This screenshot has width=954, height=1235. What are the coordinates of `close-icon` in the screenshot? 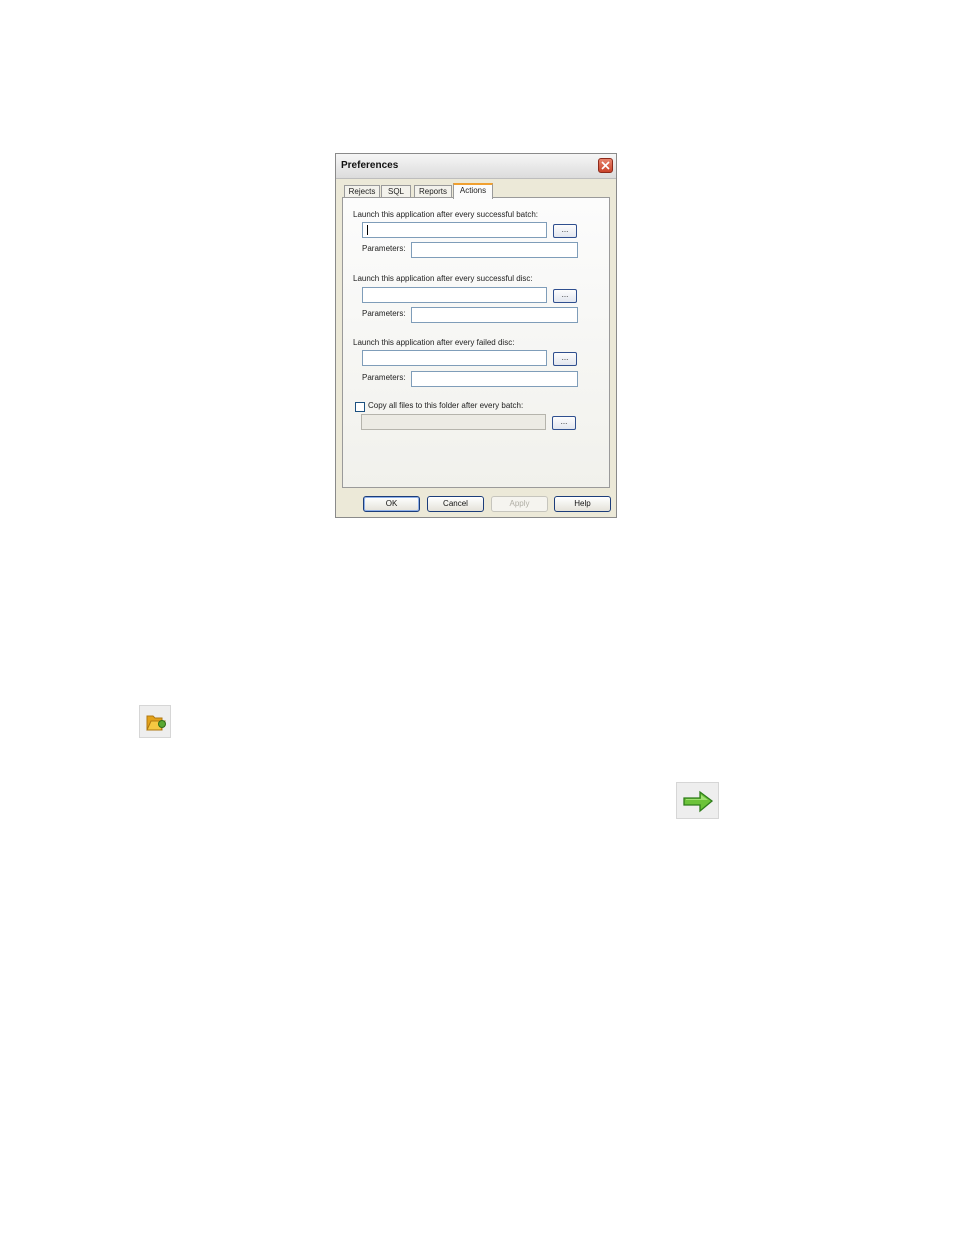 It's located at (605, 165).